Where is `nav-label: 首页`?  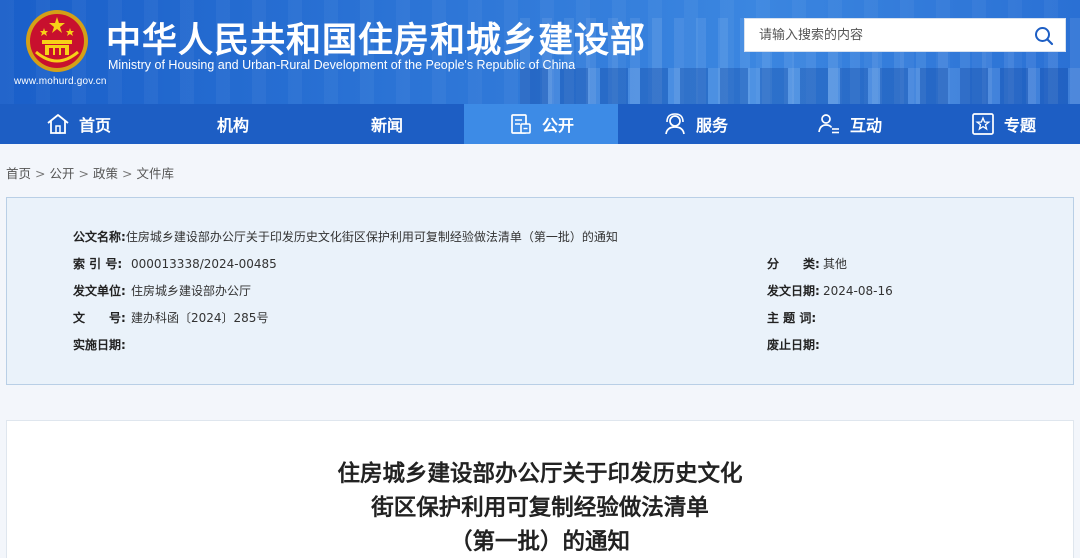 nav-label: 首页 is located at coordinates (94, 125).